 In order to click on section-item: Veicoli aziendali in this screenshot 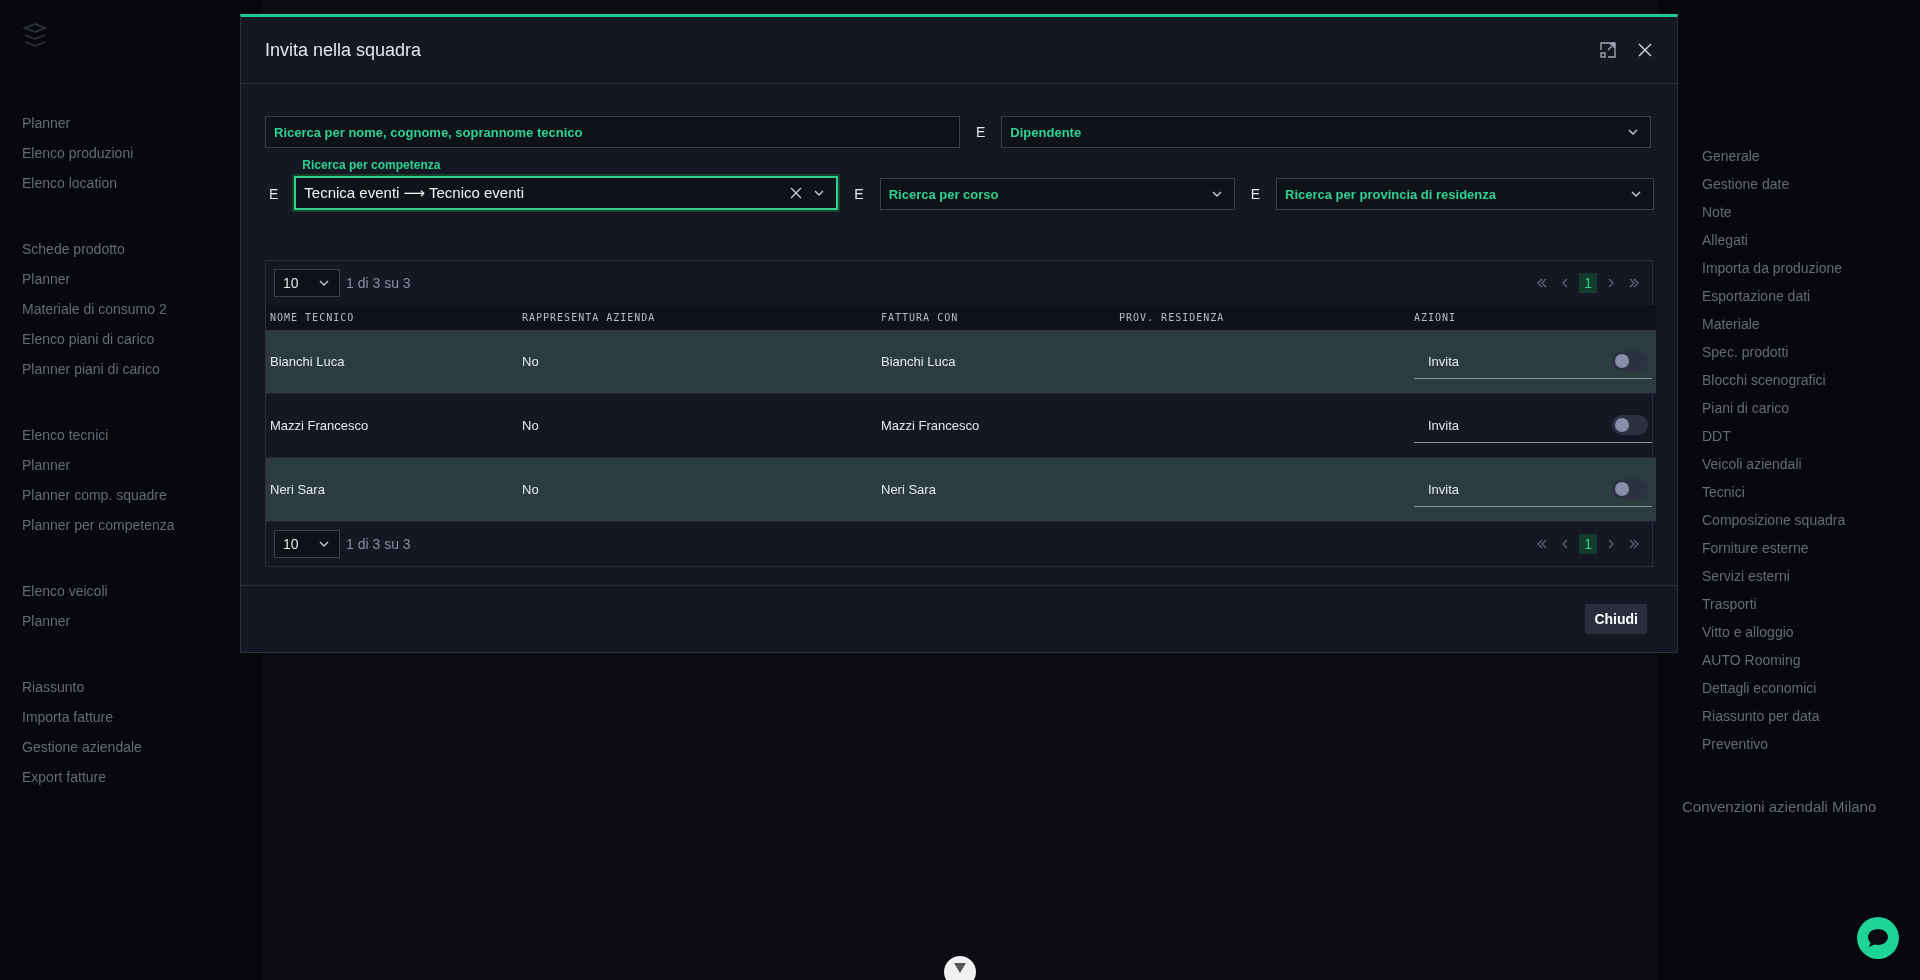, I will do `click(1793, 464)`.